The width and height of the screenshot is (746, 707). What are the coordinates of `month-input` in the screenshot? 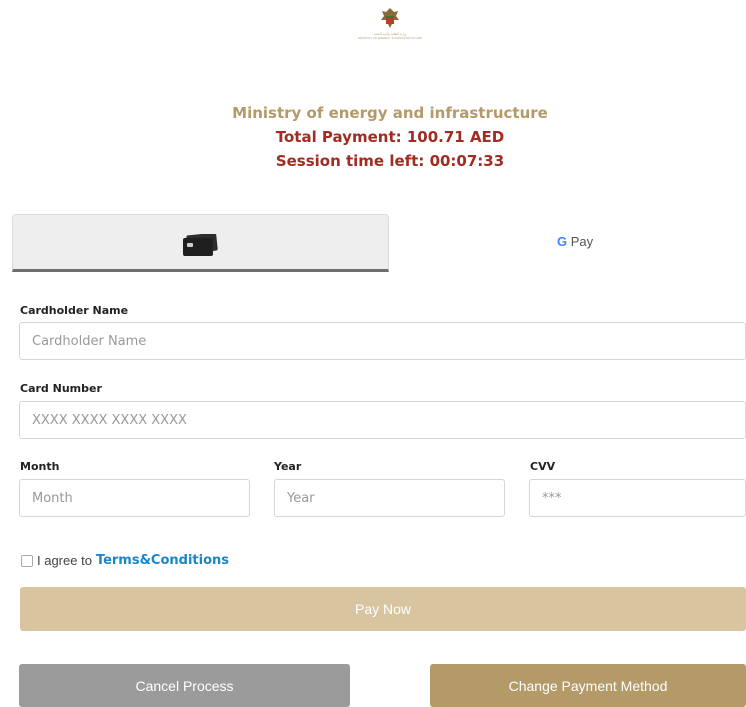 It's located at (134, 498).